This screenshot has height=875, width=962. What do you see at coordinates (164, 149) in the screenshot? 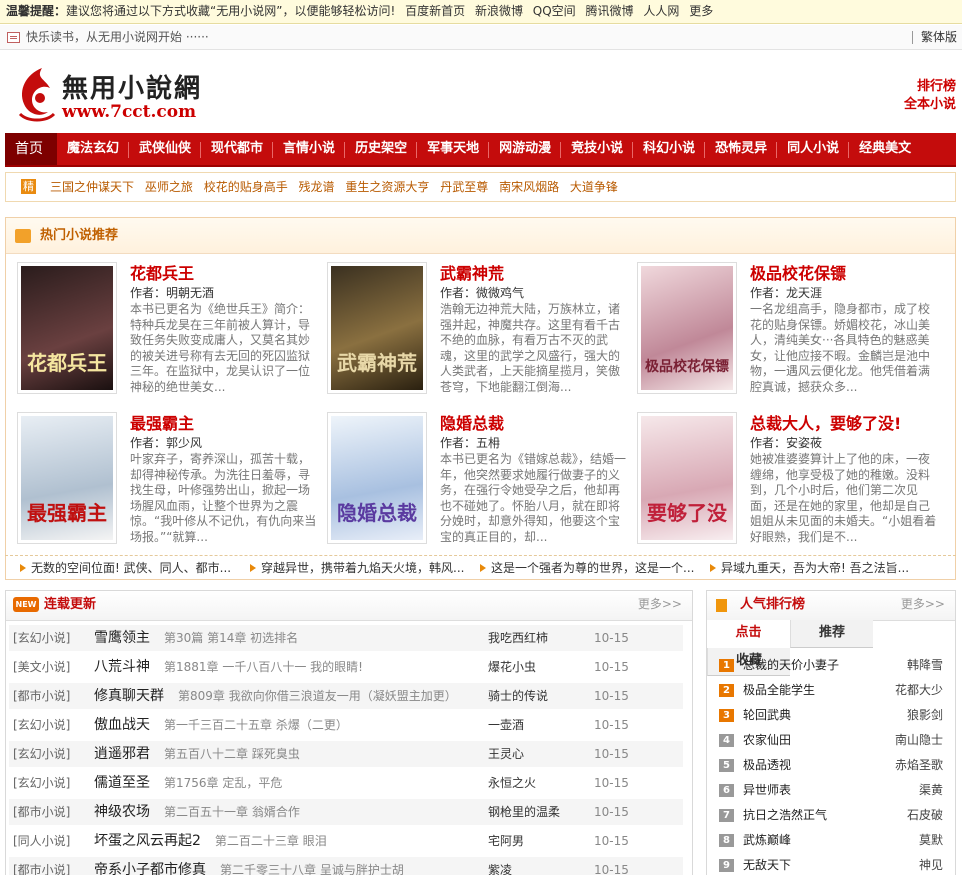
I see `nav-wuxia: 武侠仙侠` at bounding box center [164, 149].